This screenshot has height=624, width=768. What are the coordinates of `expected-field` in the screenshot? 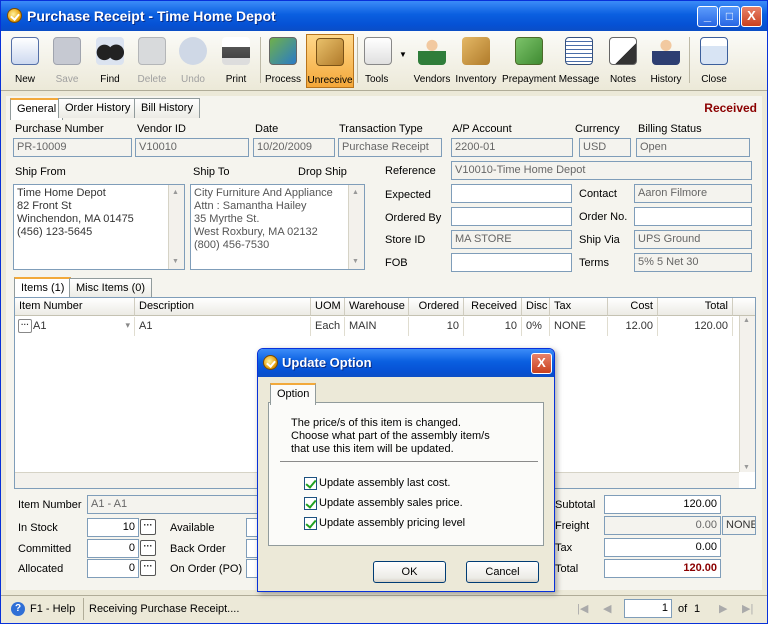 It's located at (511, 193).